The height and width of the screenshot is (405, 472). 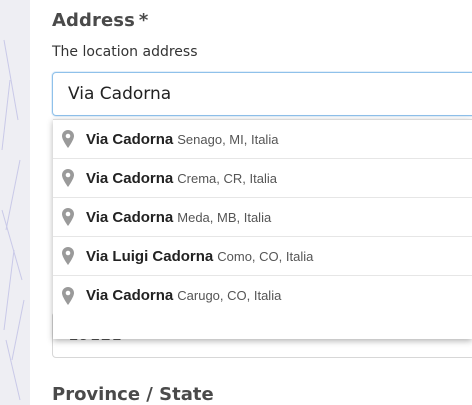 I want to click on required-marker: *, so click(x=143, y=20).